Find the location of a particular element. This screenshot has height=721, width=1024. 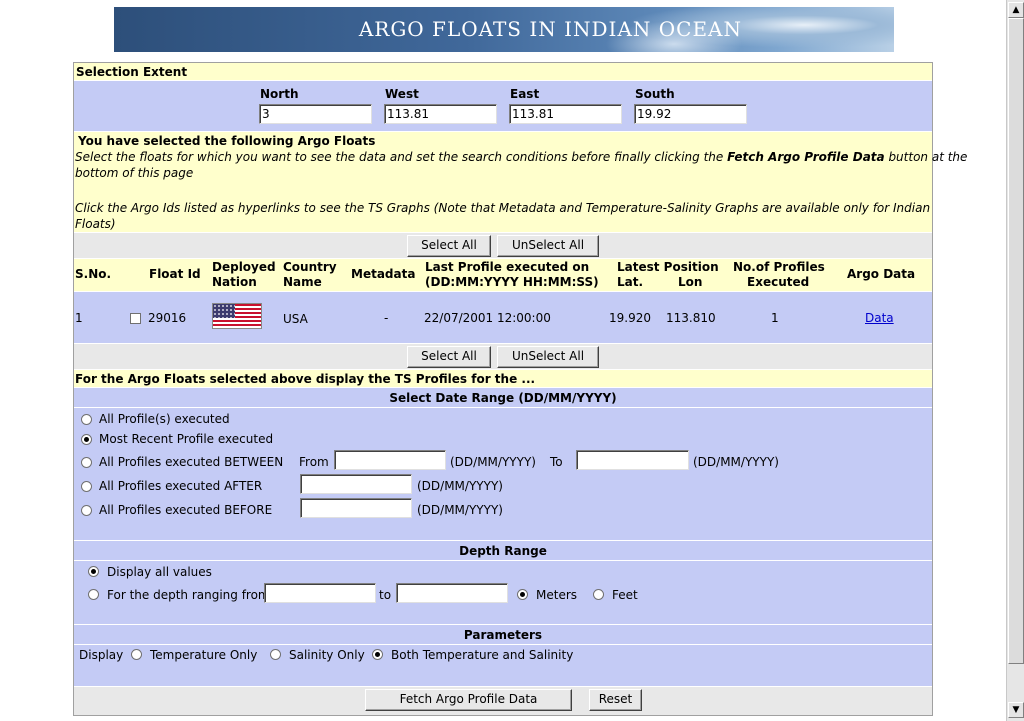

depth-all-radio is located at coordinates (93, 571).